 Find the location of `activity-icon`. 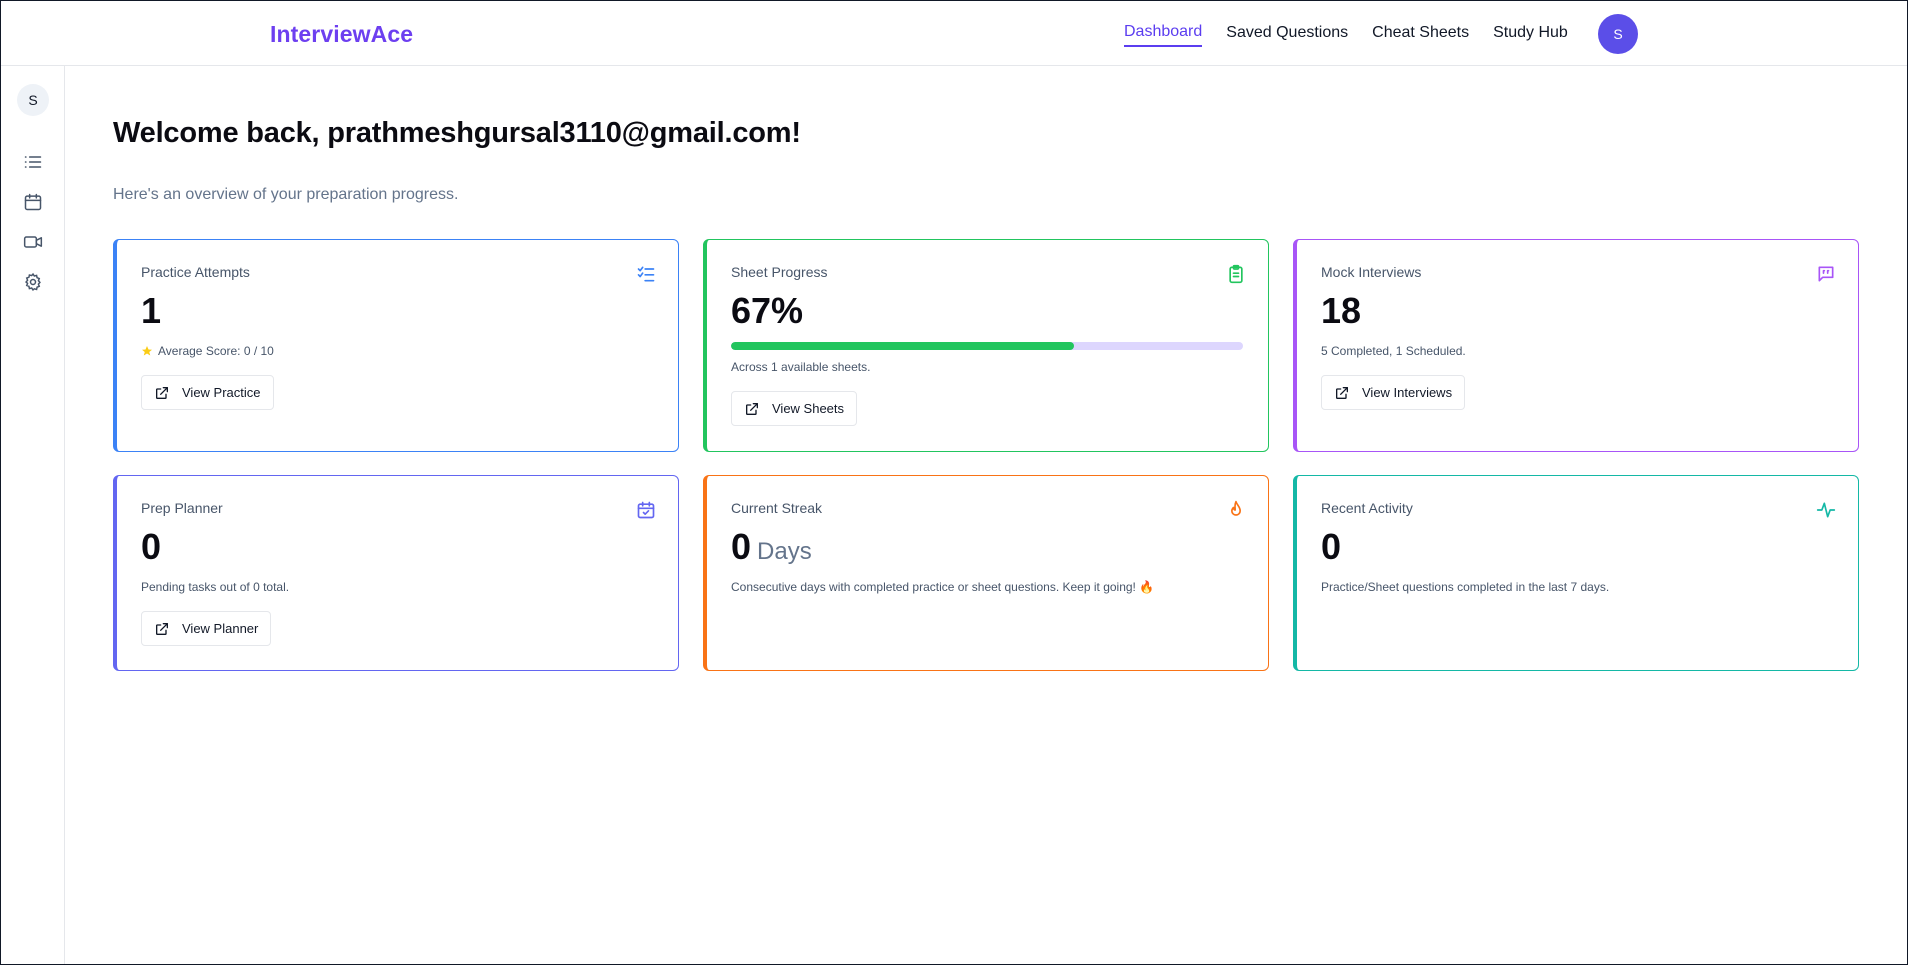

activity-icon is located at coordinates (1826, 510).